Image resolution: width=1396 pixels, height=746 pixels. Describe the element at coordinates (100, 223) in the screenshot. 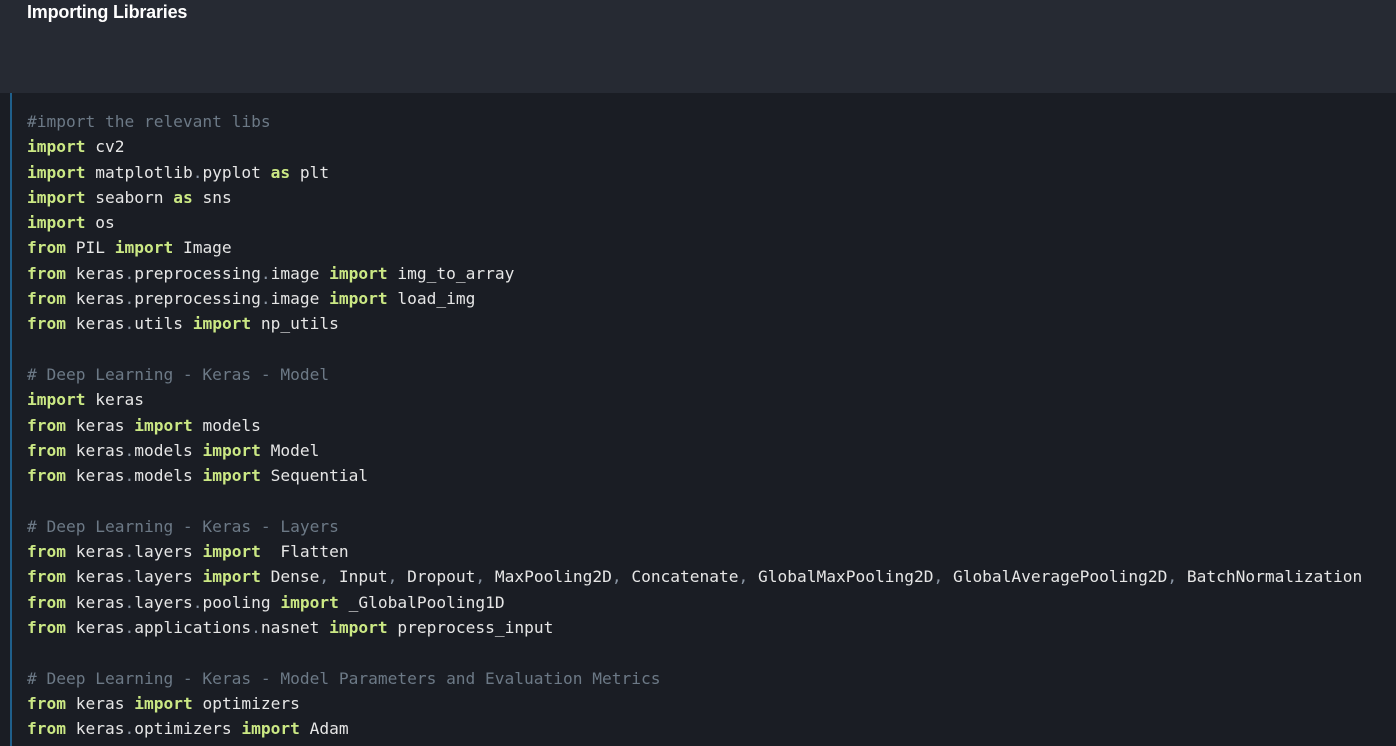

I see `code-text: os` at that location.